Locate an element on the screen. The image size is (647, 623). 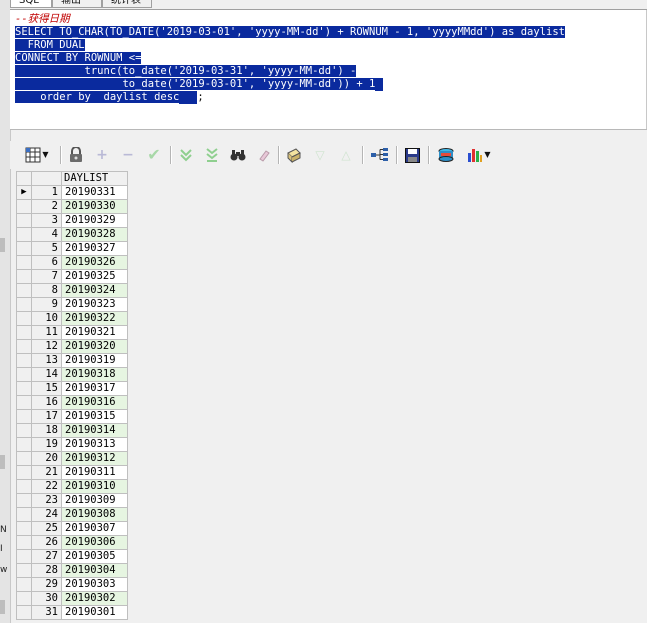
tab-output: 输出 is located at coordinates (77, 4).